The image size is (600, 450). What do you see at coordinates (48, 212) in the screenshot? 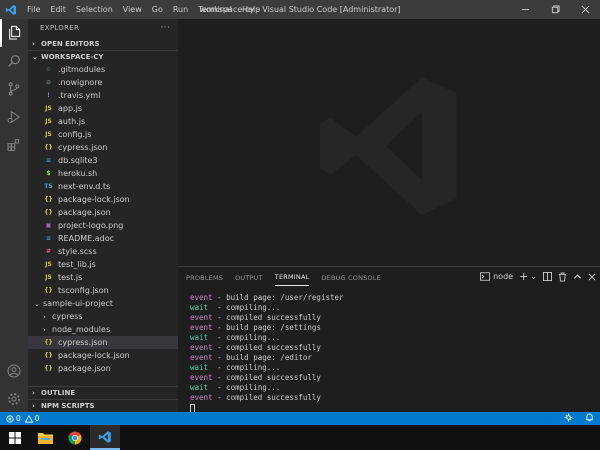
I see `file-type-icon: {}` at bounding box center [48, 212].